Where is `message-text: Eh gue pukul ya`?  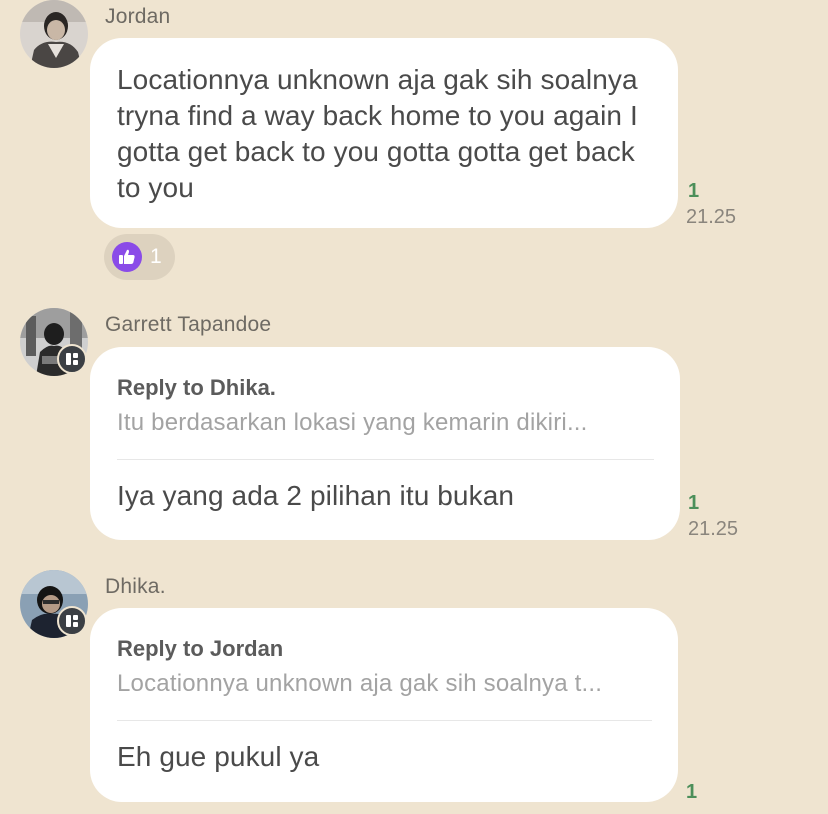
message-text: Eh gue pukul ya is located at coordinates (218, 756).